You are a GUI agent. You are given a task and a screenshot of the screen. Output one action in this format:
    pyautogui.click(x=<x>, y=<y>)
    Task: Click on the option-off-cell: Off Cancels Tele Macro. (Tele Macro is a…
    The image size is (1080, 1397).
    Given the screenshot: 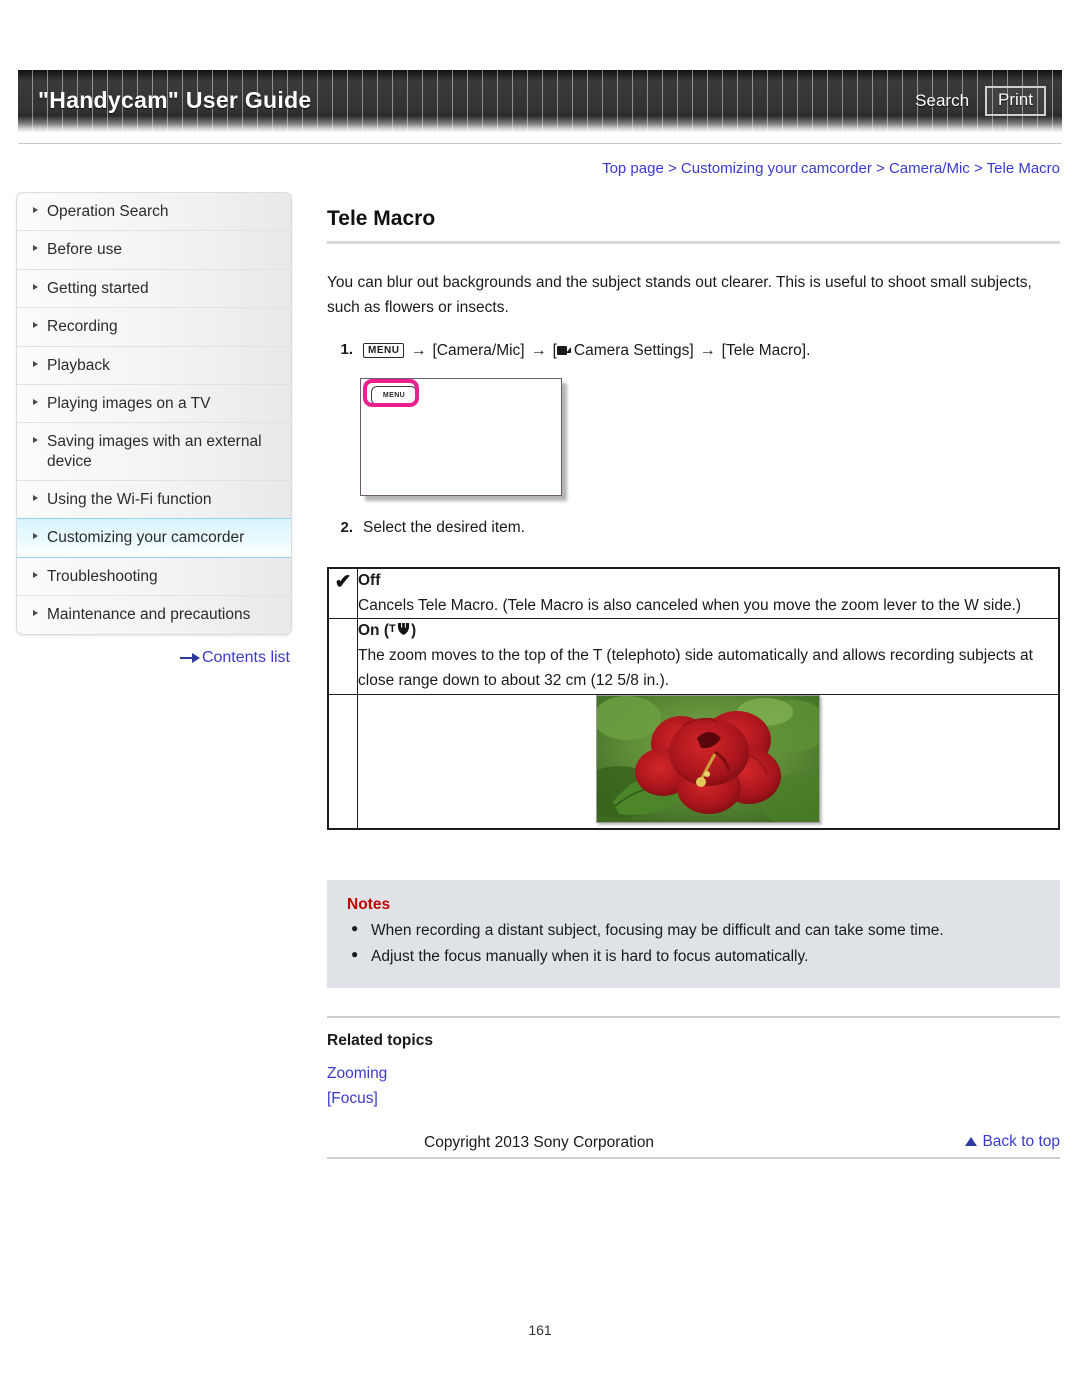 What is the action you would take?
    pyautogui.click(x=708, y=593)
    